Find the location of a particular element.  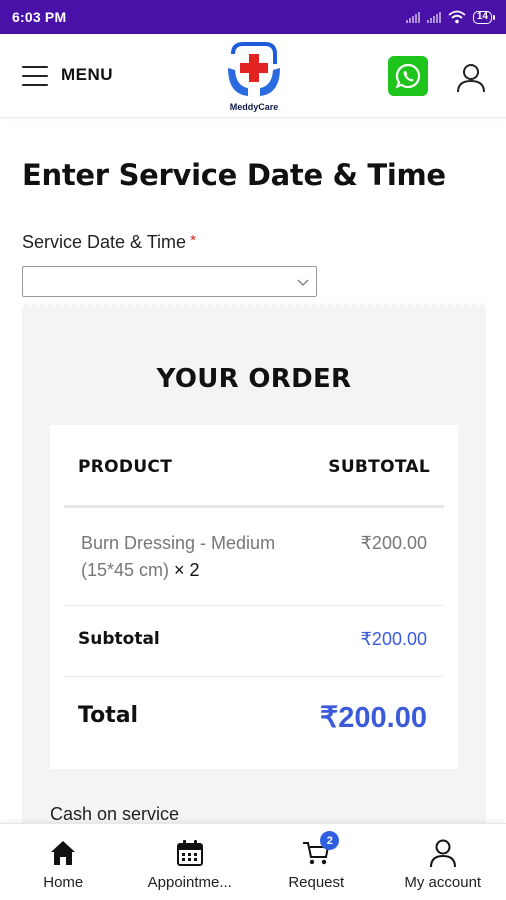

nav-my-account: My account is located at coordinates (443, 862).